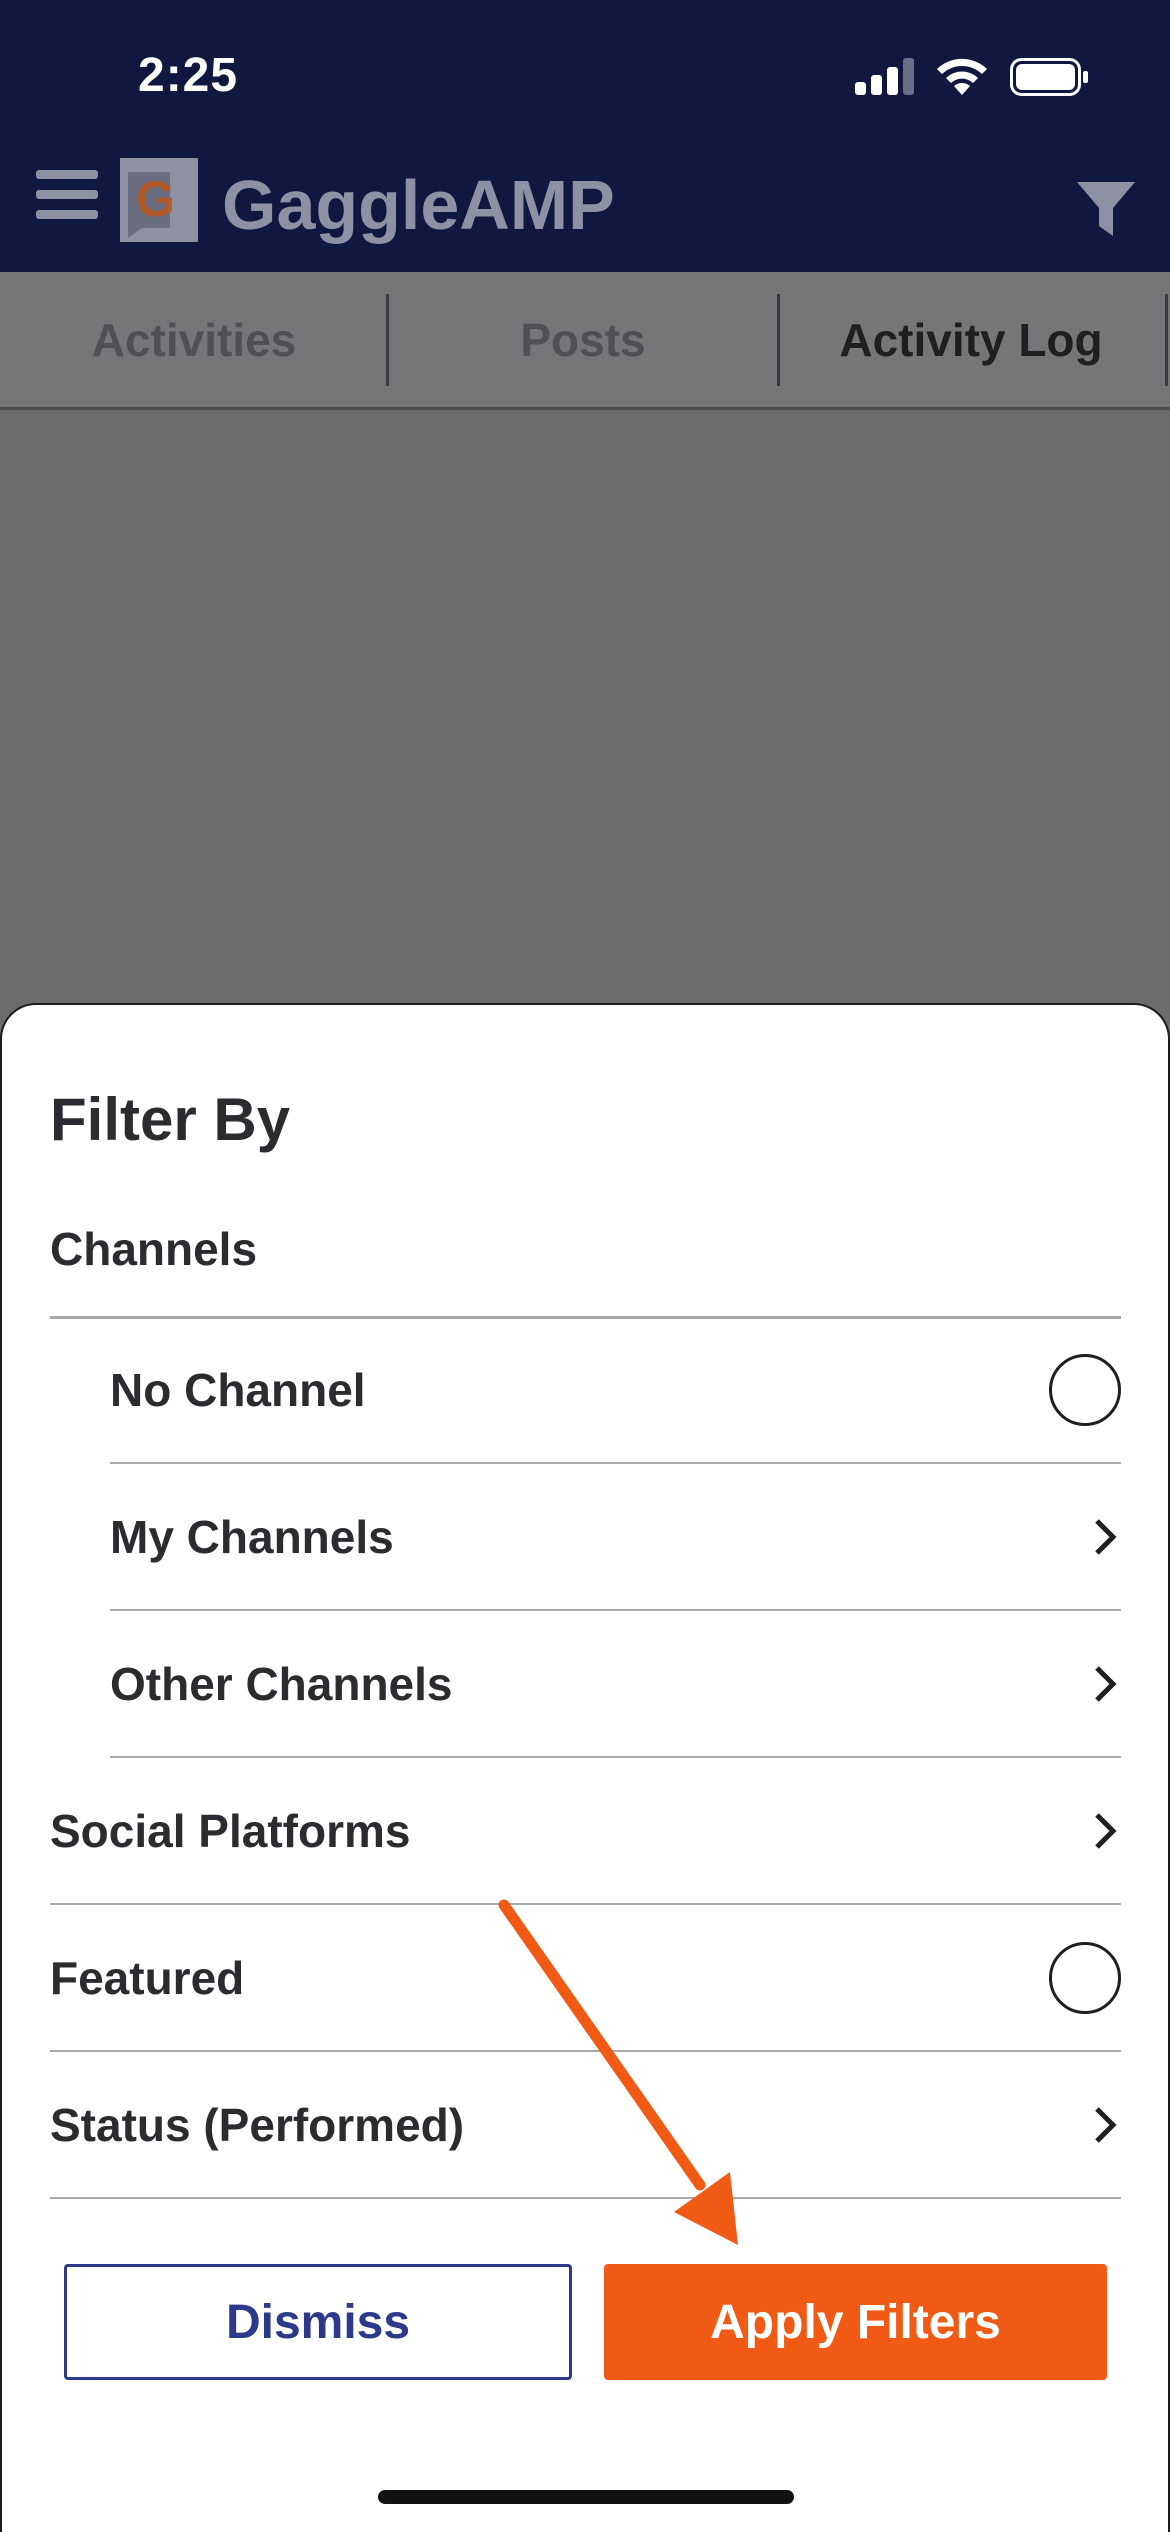 The height and width of the screenshot is (2532, 1170). What do you see at coordinates (615, 1685) in the screenshot?
I see `filter-row-other-channels: Other Channels` at bounding box center [615, 1685].